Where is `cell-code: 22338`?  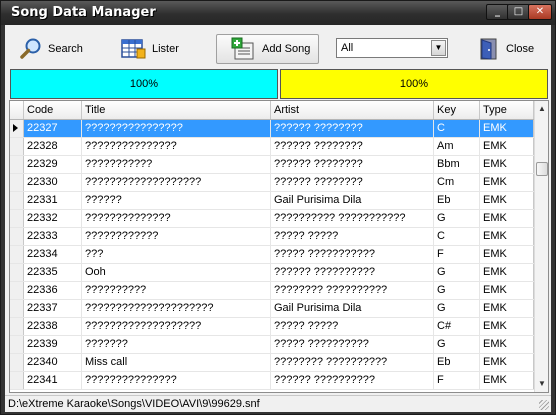 cell-code: 22338 is located at coordinates (53, 326).